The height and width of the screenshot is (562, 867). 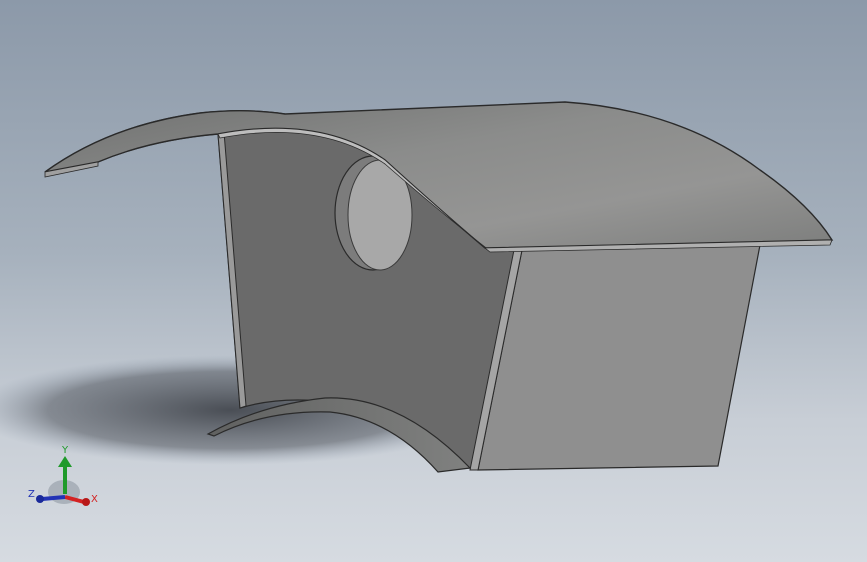 What do you see at coordinates (65, 450) in the screenshot?
I see `y-axis-label: Y` at bounding box center [65, 450].